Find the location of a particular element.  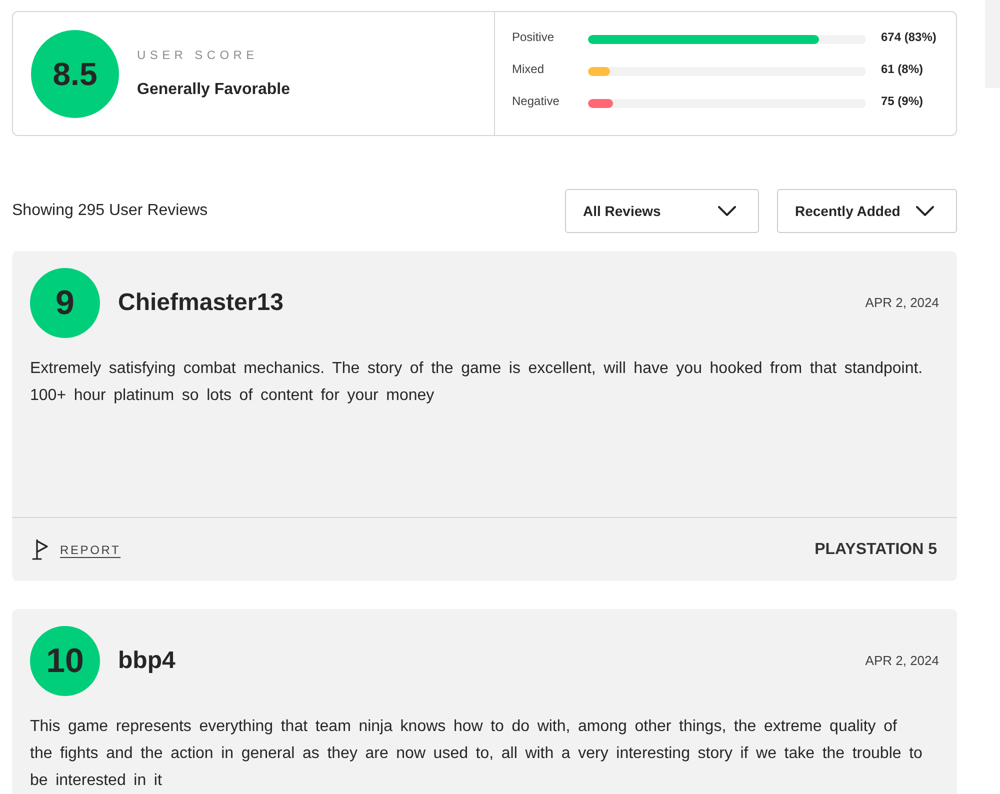

rating-category-label: Mixed is located at coordinates (529, 69).